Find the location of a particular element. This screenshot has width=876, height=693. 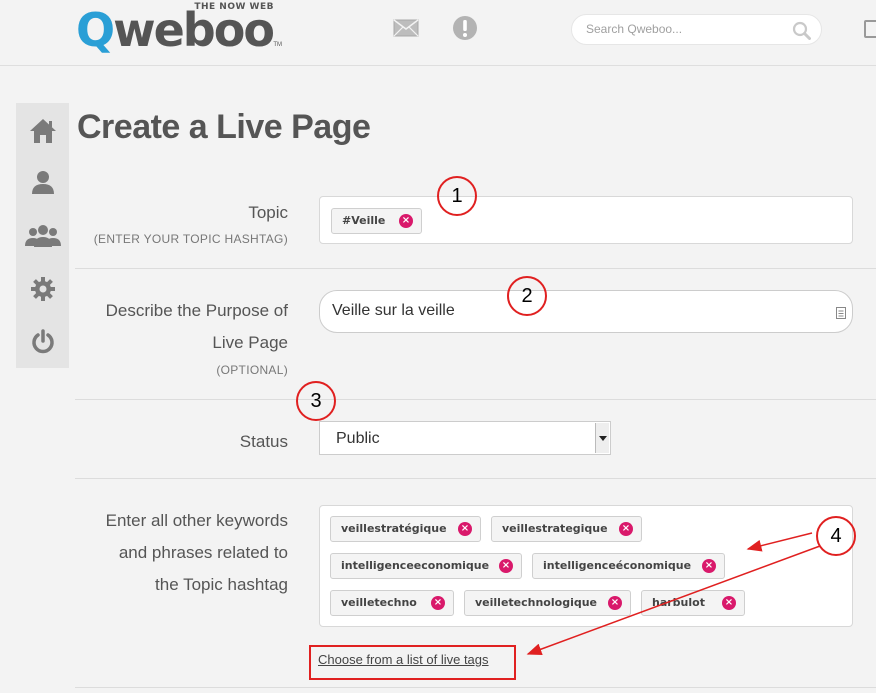

annotation-arrows is located at coordinates (673, 593).